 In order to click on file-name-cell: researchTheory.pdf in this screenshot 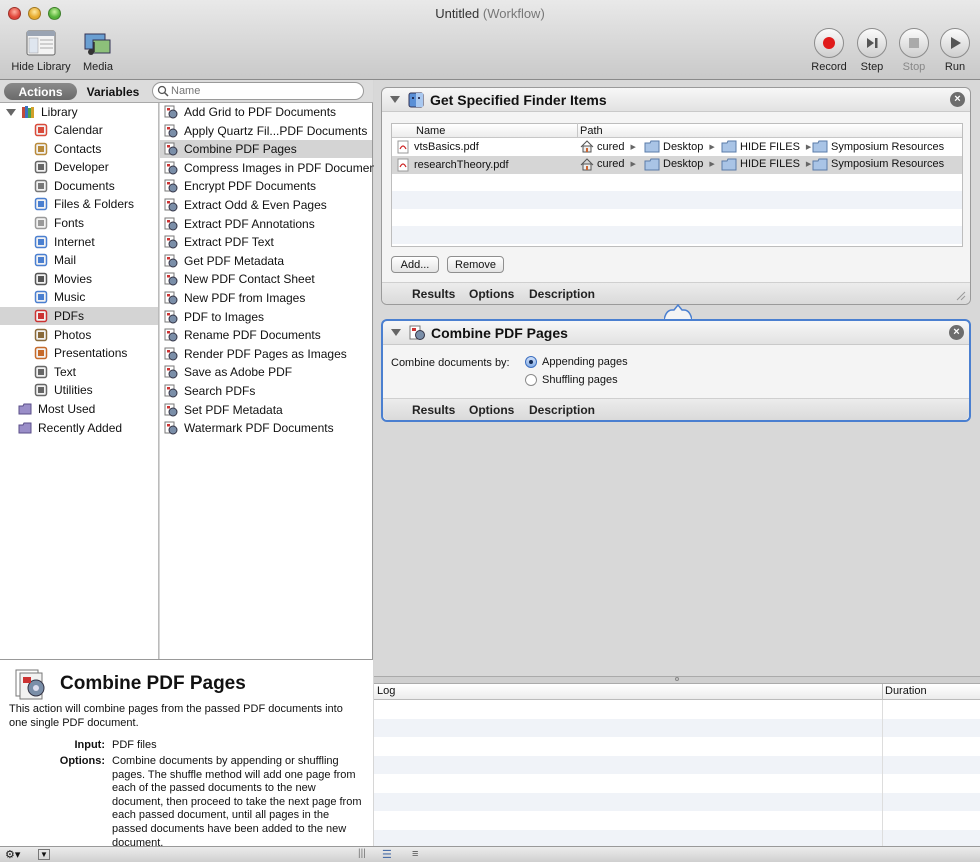, I will do `click(452, 165)`.